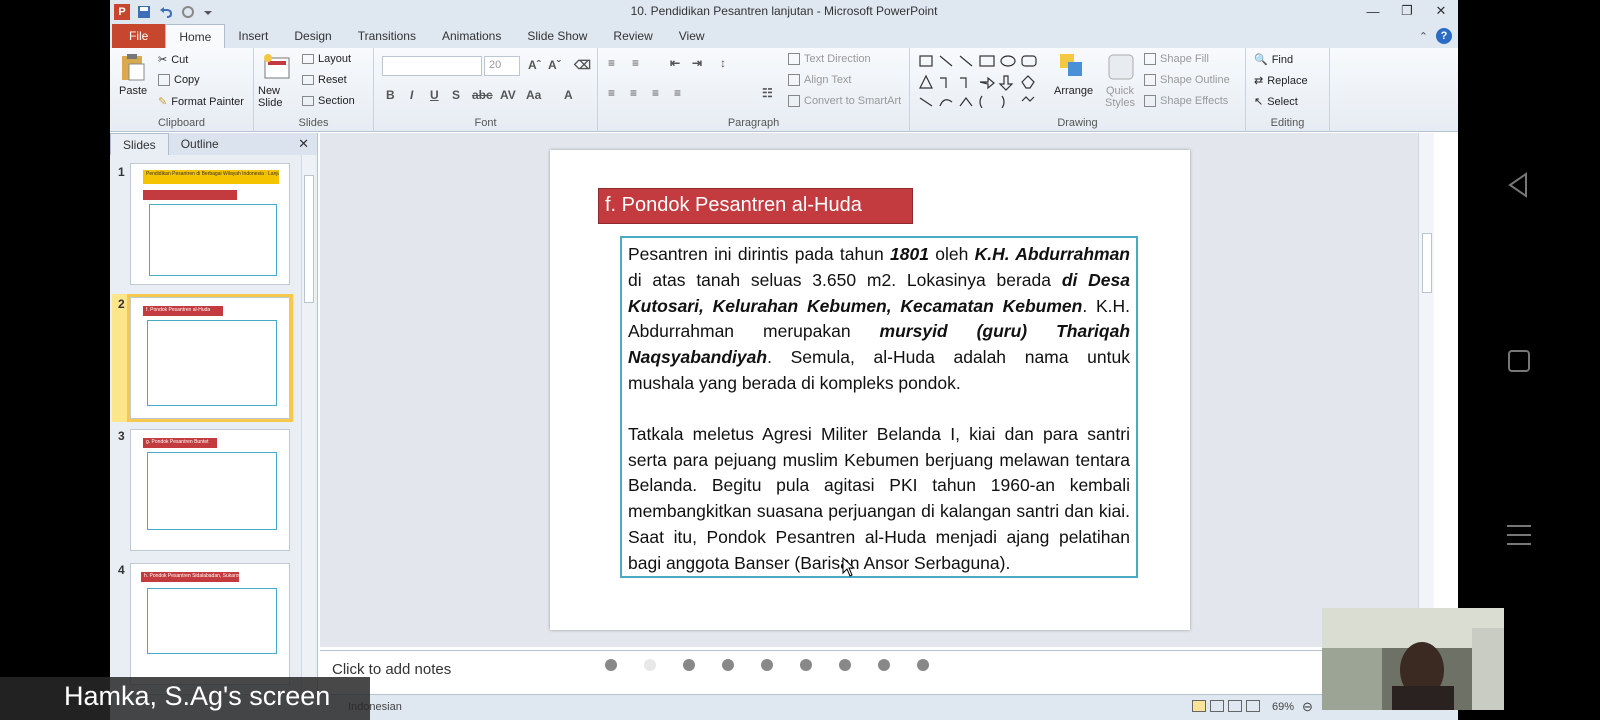  I want to click on shadow-icon: S, so click(456, 95).